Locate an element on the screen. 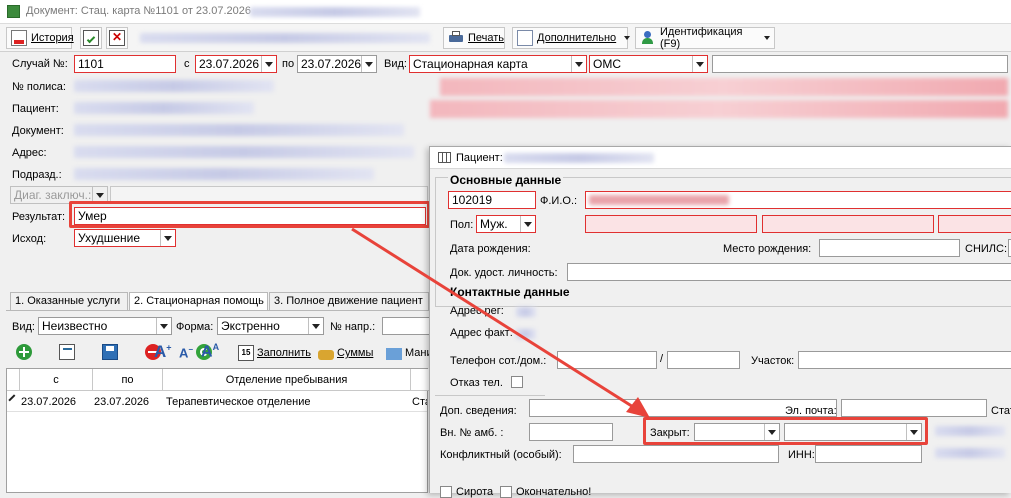 Image resolution: width=1011 pixels, height=498 pixels. arrow-head is located at coordinates (638, 407).